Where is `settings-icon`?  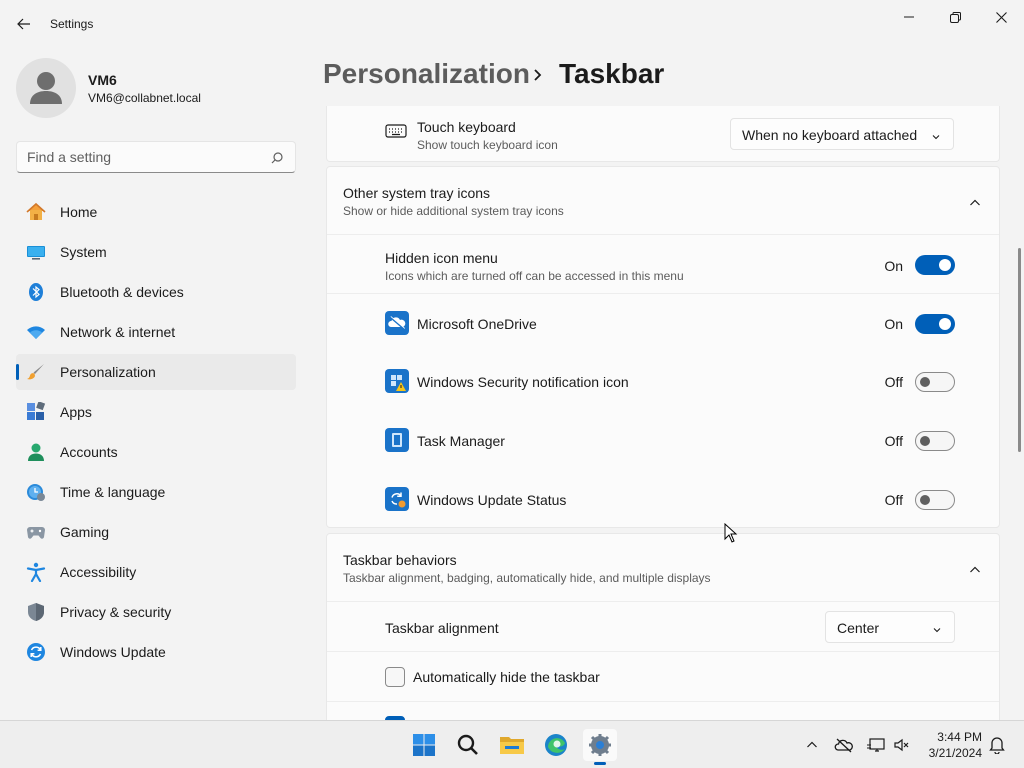
settings-icon is located at coordinates (600, 745).